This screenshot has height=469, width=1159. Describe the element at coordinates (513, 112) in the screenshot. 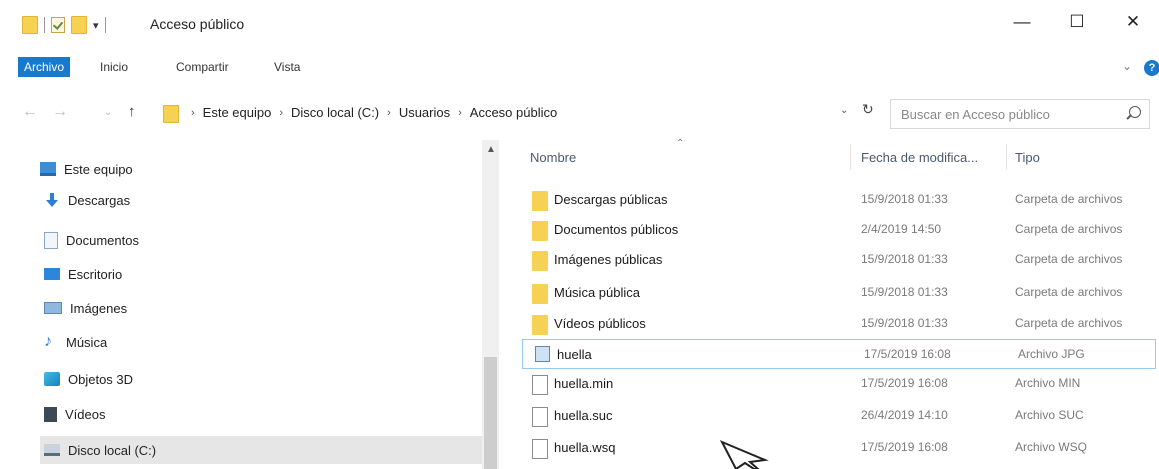

I see `breadcrumb-acceso-publico: Acceso público` at that location.